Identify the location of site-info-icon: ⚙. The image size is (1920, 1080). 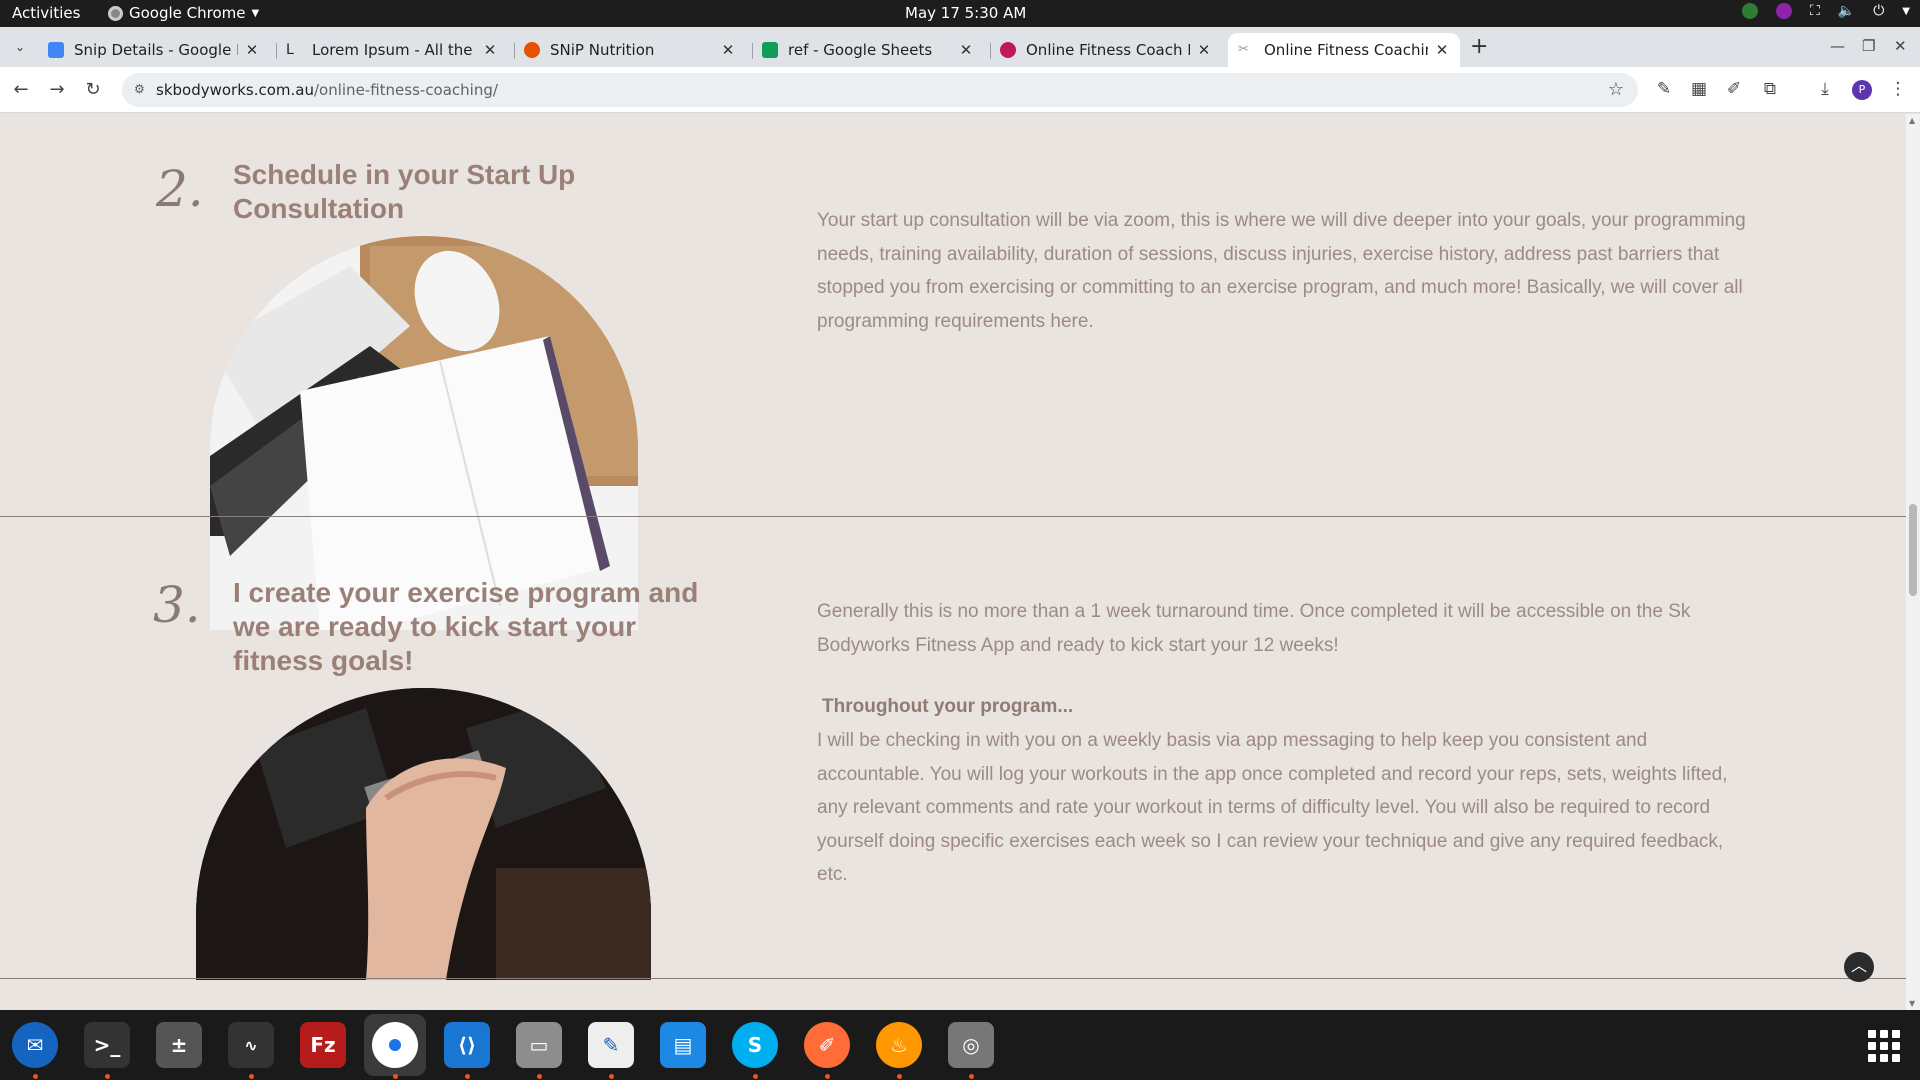
(142, 90).